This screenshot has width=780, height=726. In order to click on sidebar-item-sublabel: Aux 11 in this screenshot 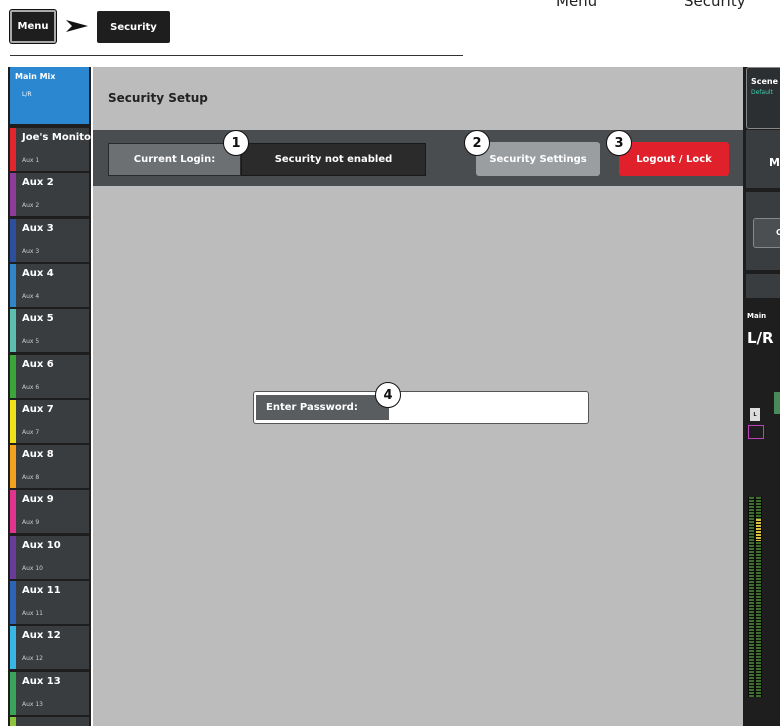, I will do `click(32, 613)`.